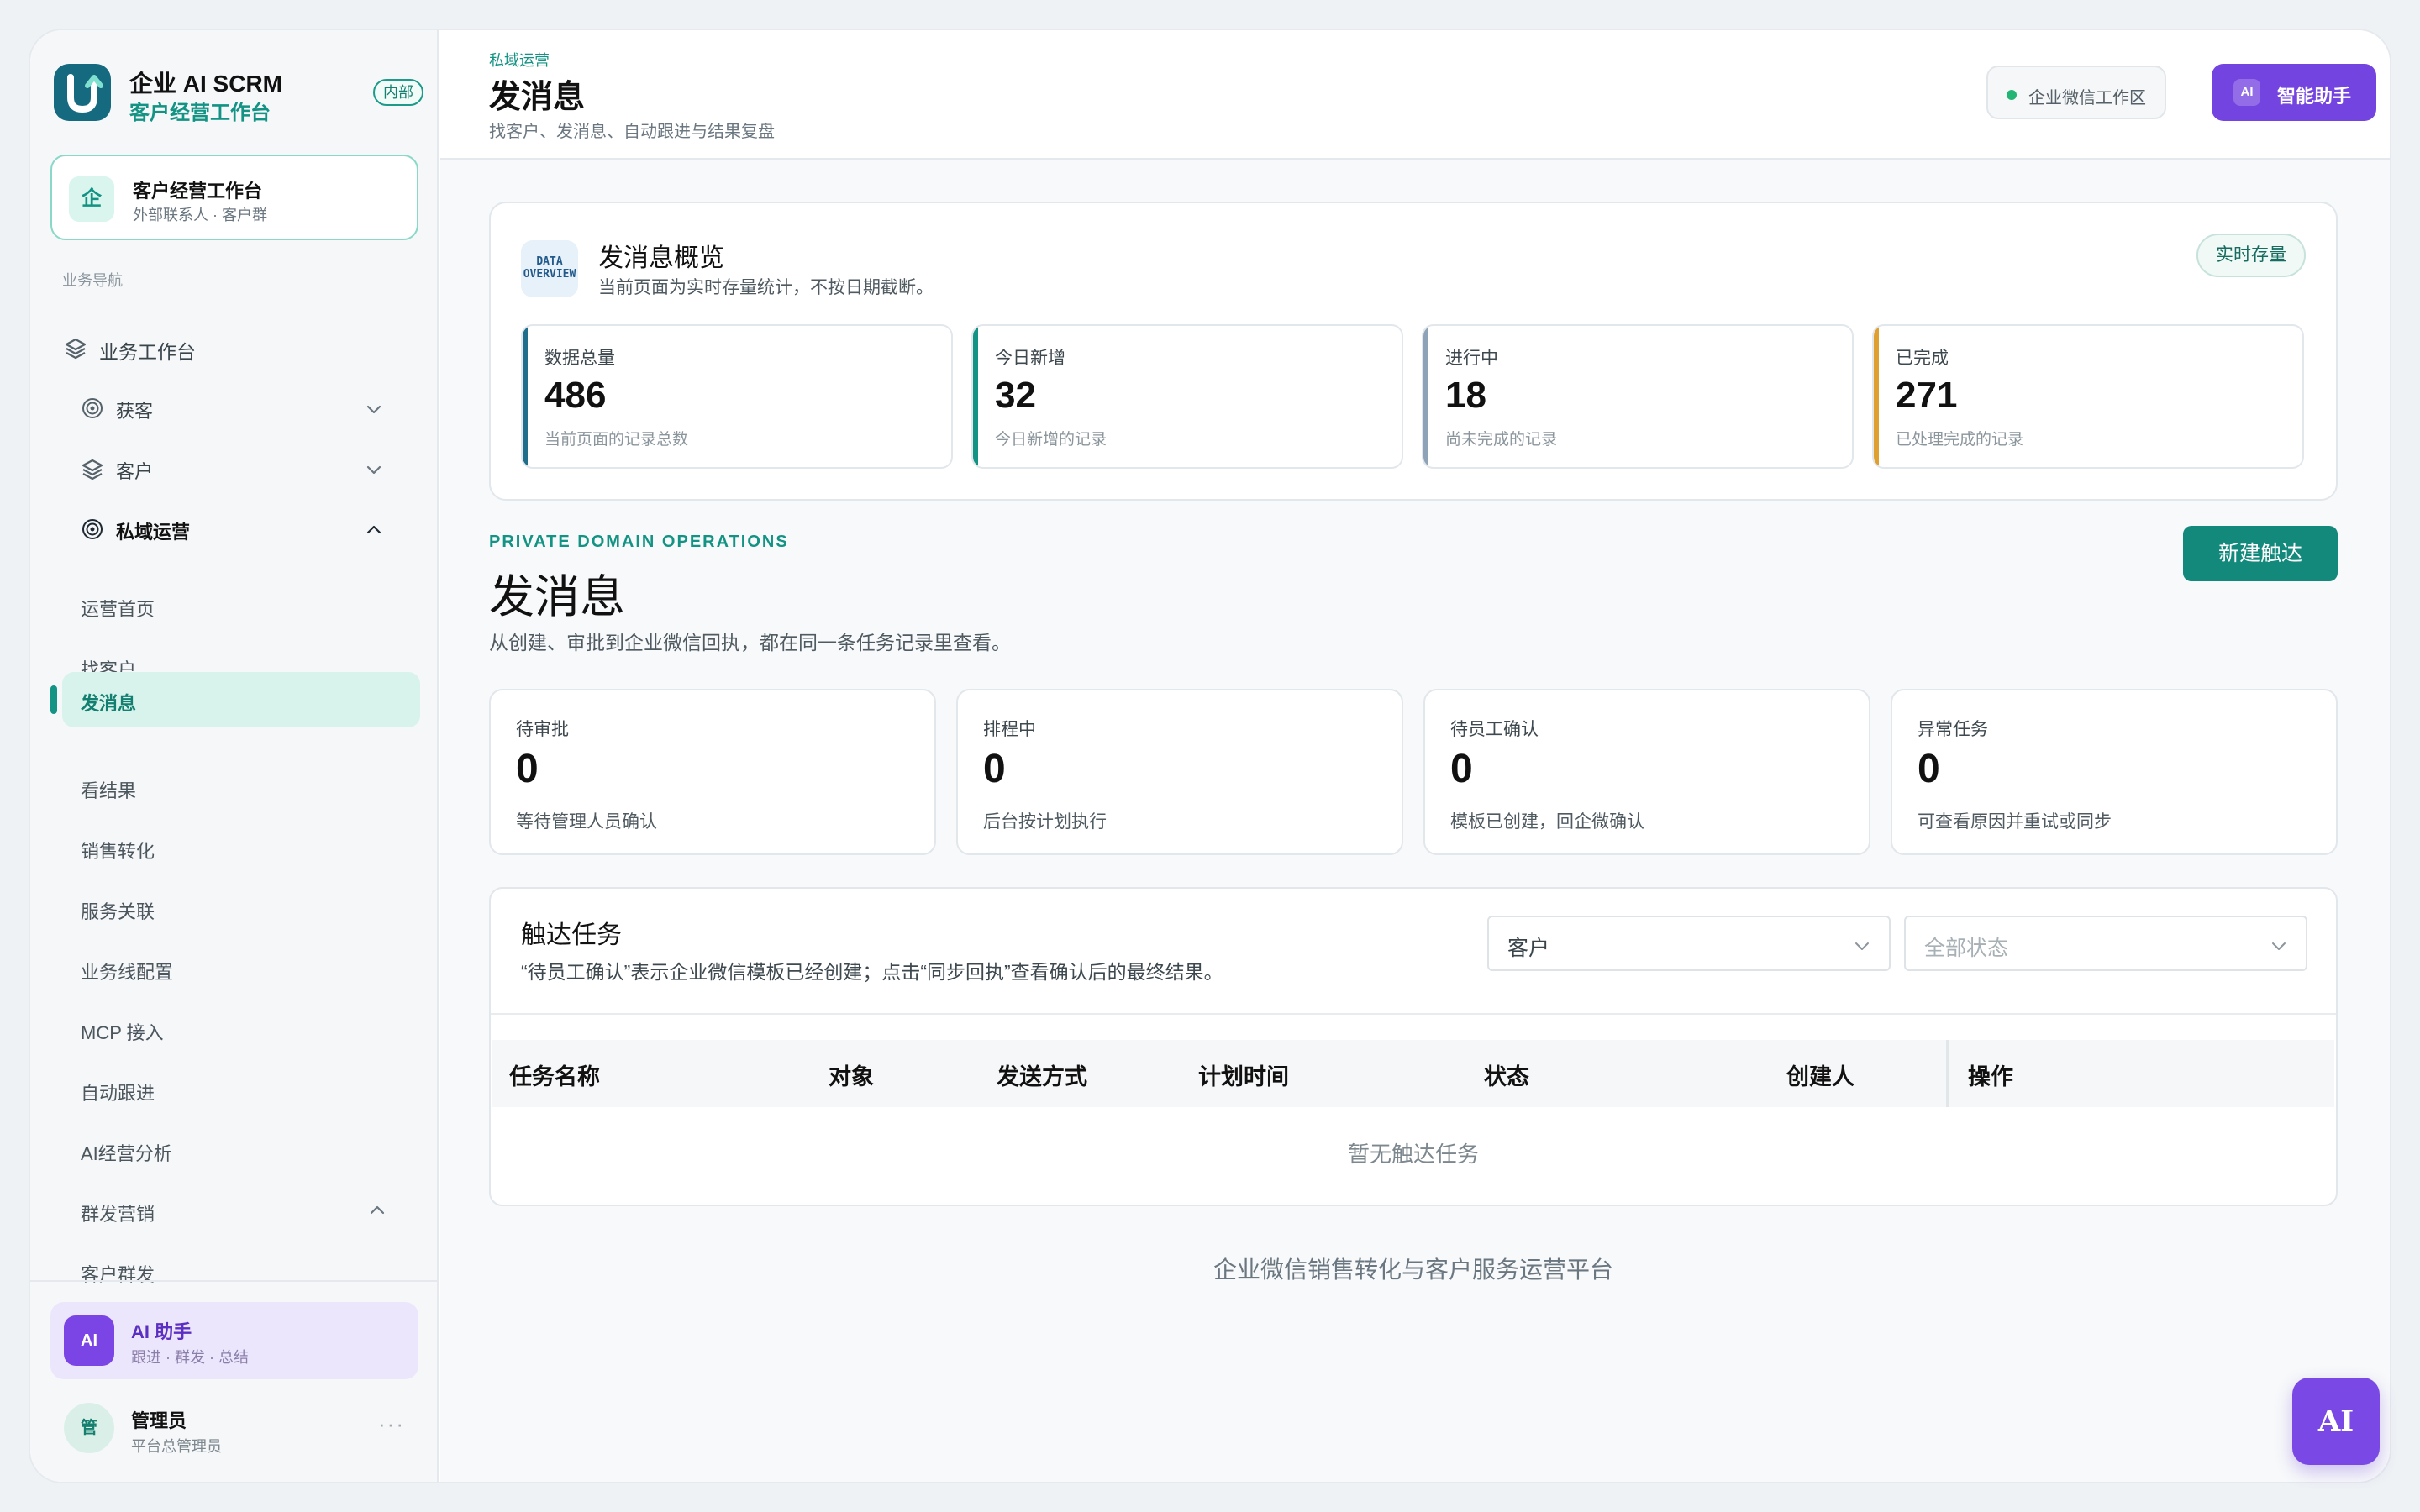  I want to click on stat-card-total: 数据总量 486 当前页面的记录总数, so click(737, 396).